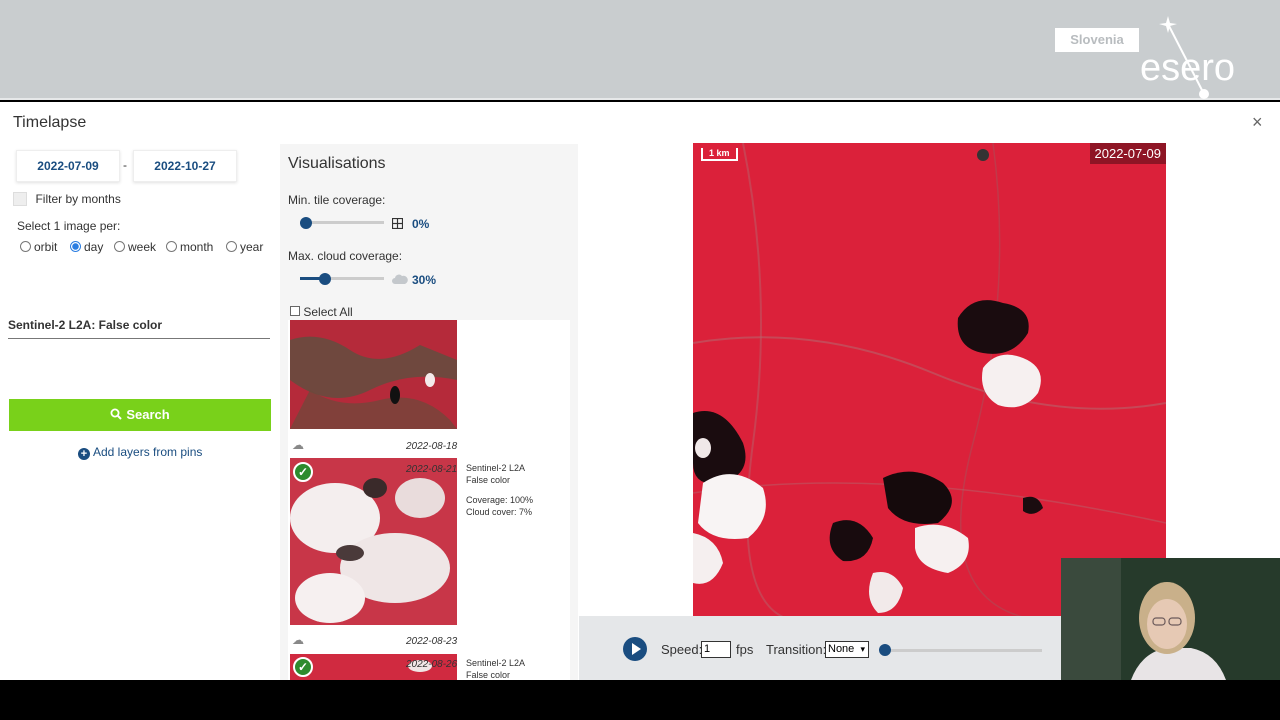  Describe the element at coordinates (295, 311) in the screenshot. I see `select-all-checkbox` at that location.